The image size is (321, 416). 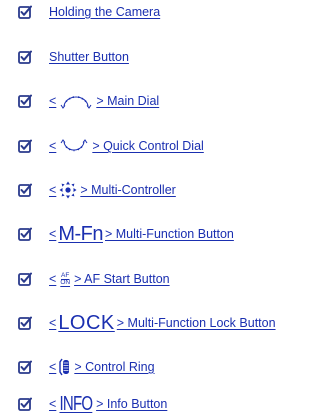 I want to click on link-label: > AF Start Button, so click(x=122, y=278).